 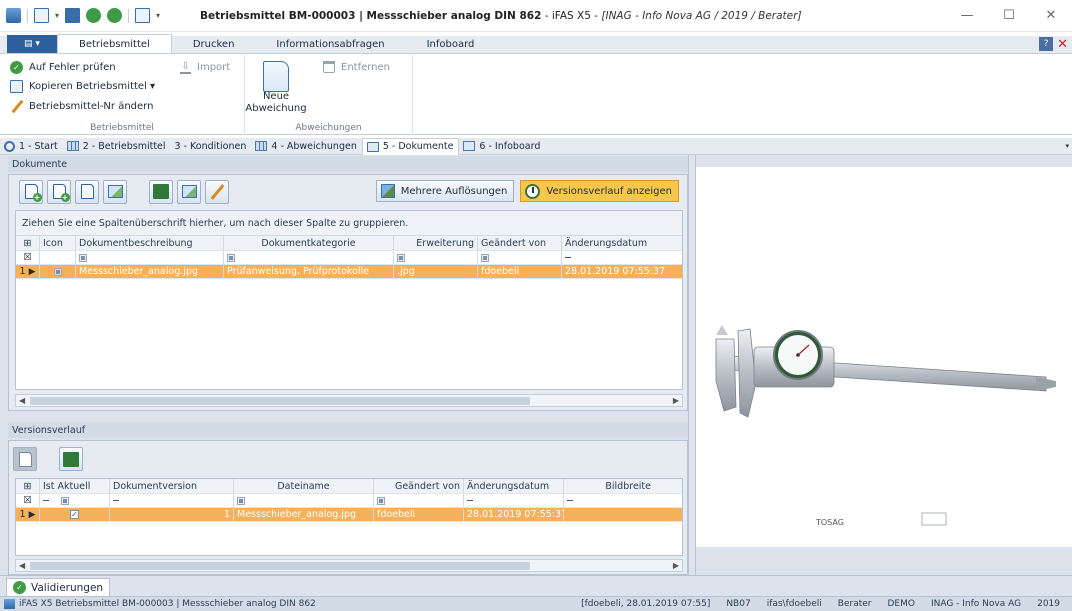 I want to click on tab-informationsabfragen: Informationsabfragen, so click(x=330, y=44).